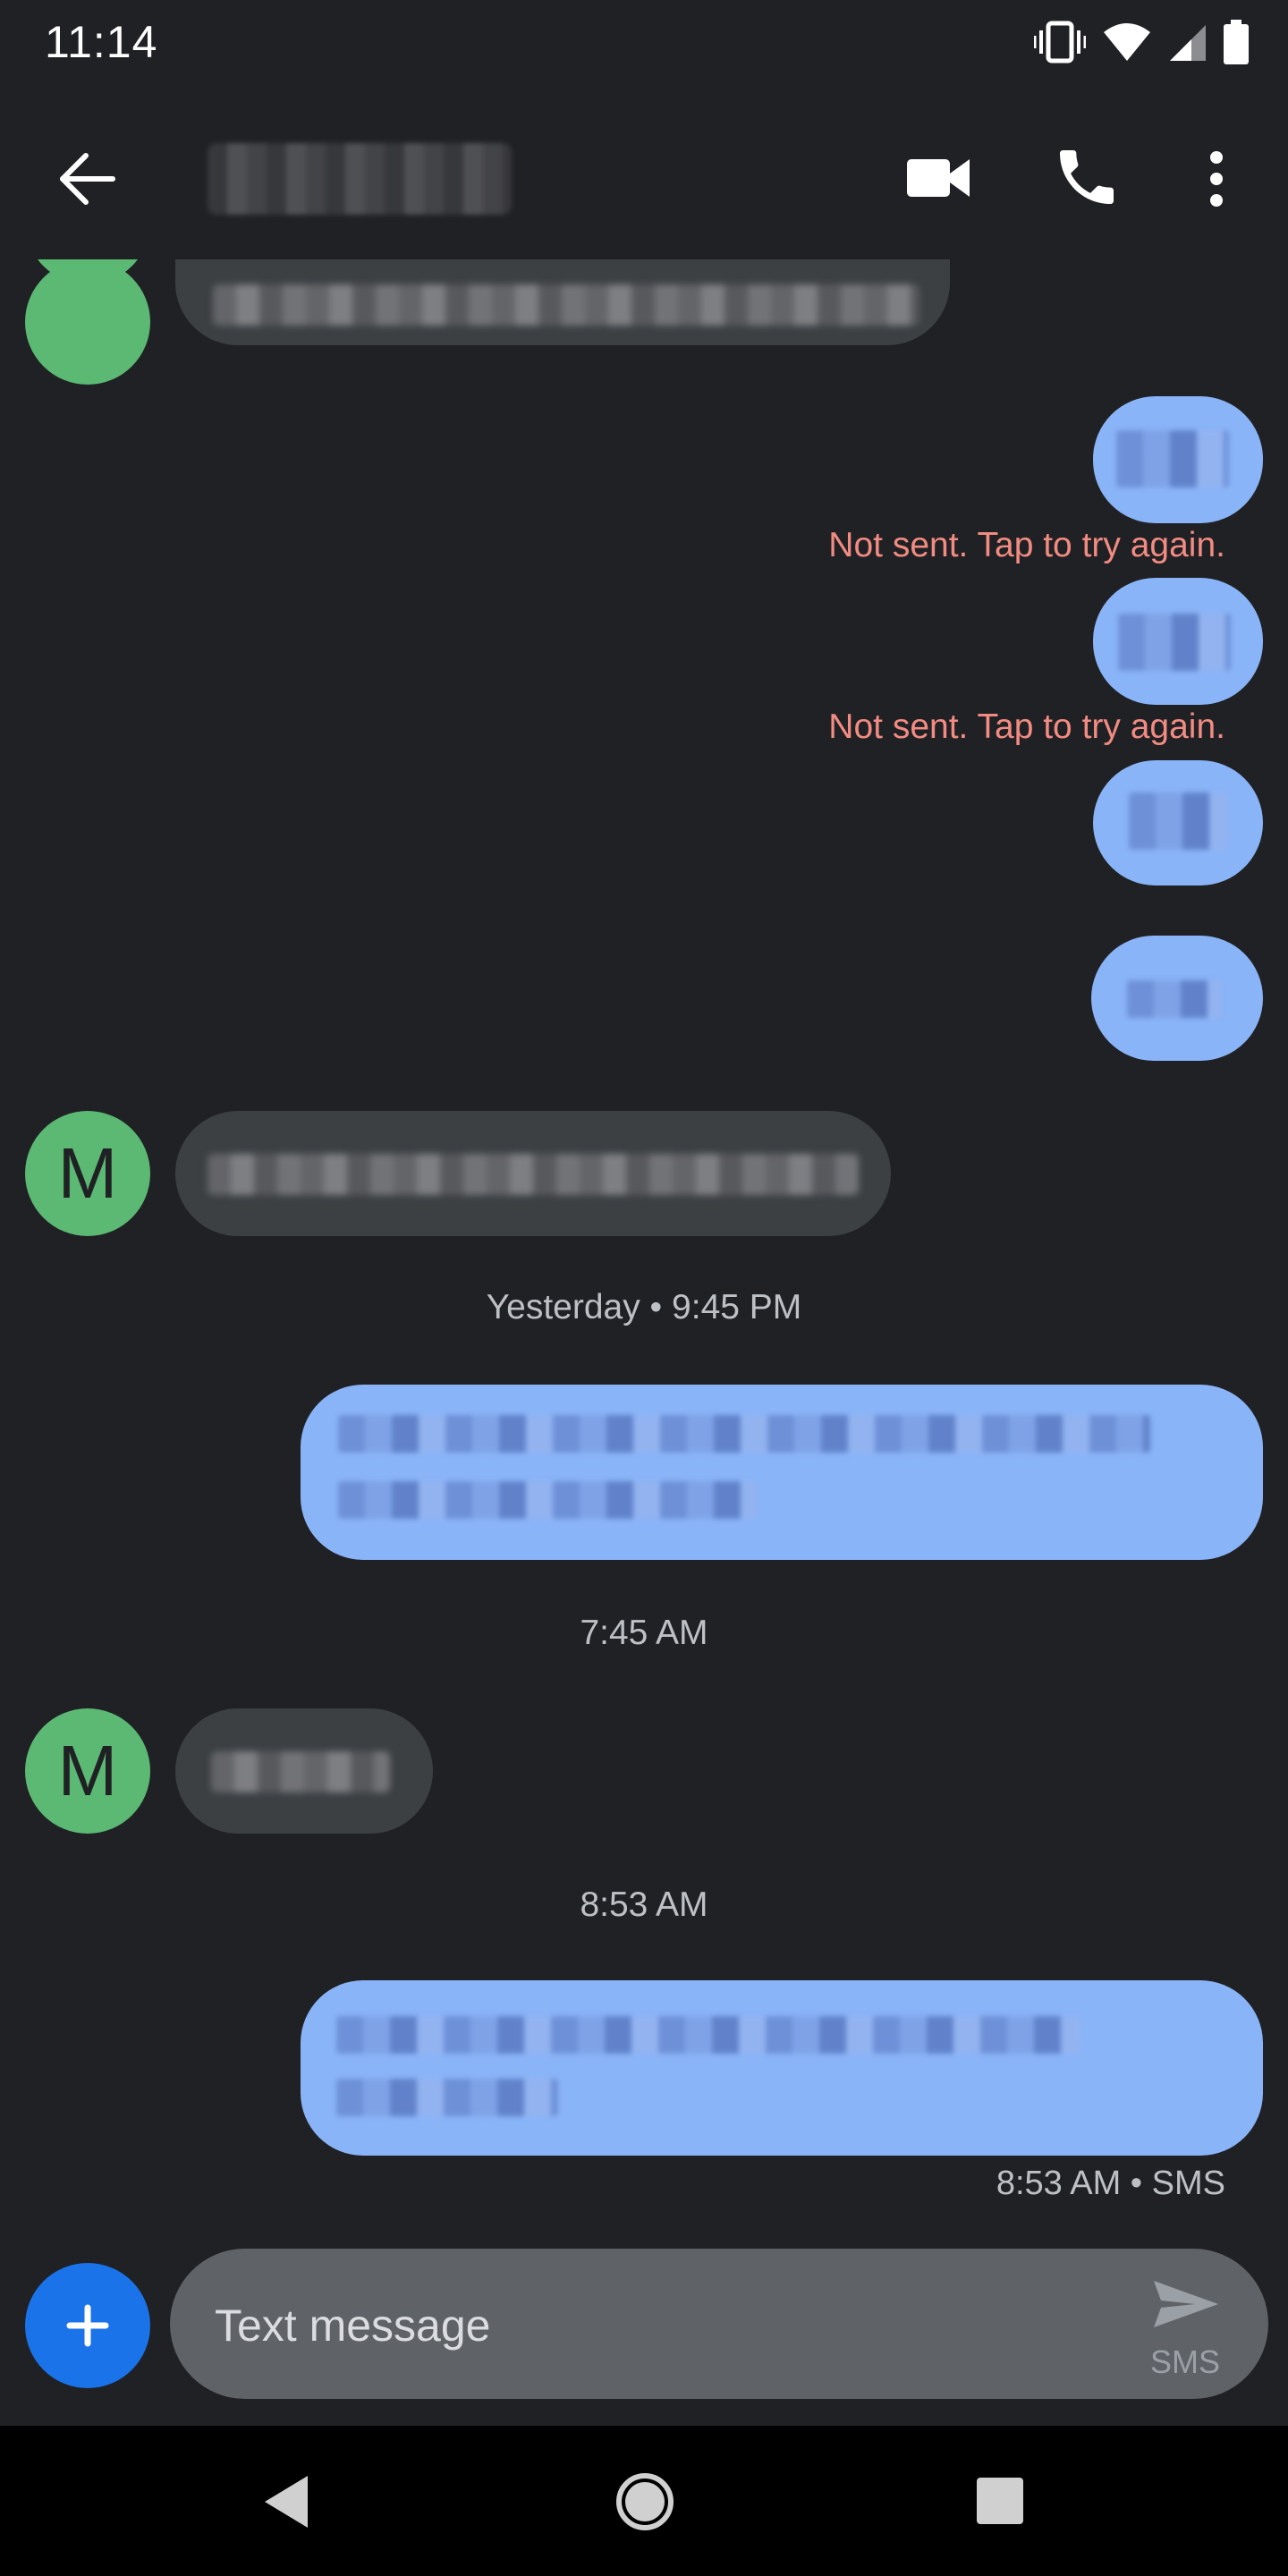 The image size is (1288, 2576). What do you see at coordinates (644, 174) in the screenshot?
I see `app-bar: redacted` at bounding box center [644, 174].